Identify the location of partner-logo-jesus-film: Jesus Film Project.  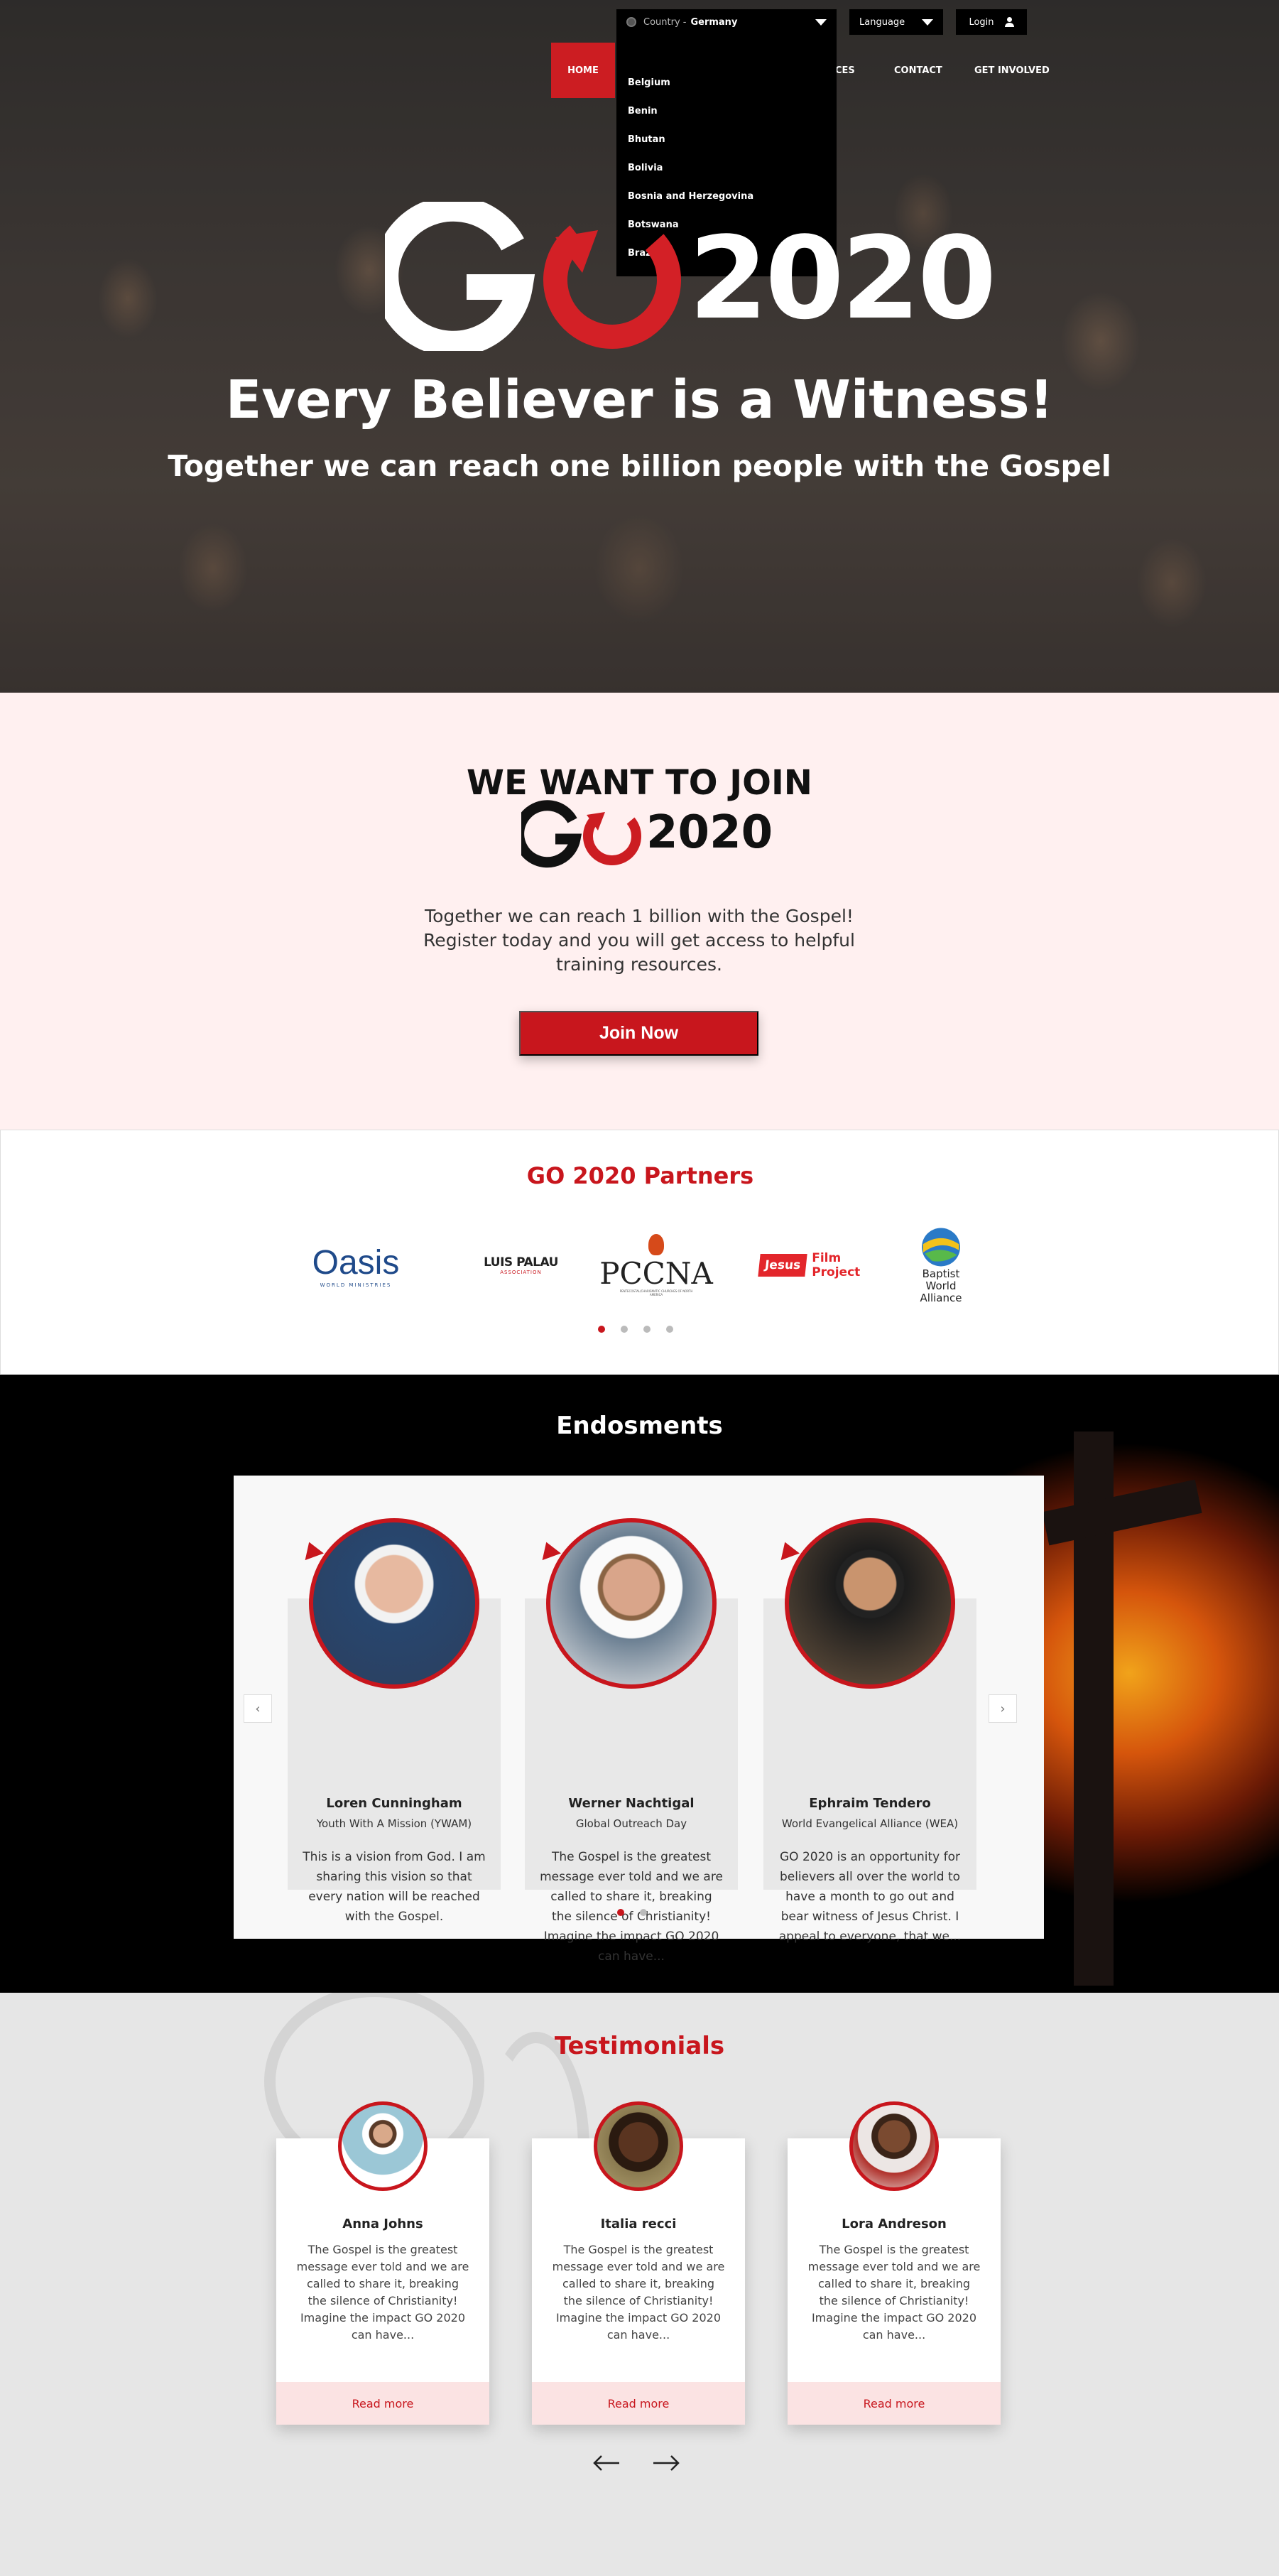
(810, 1265).